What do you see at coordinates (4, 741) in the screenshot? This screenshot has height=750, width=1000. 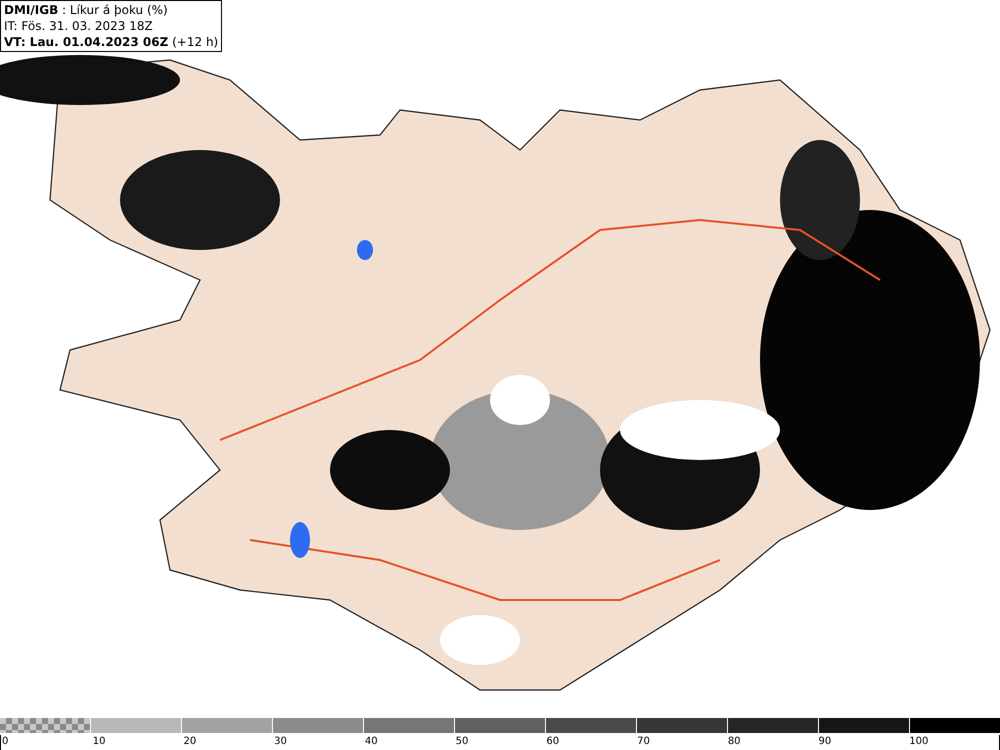 I see `legend-label: 0` at bounding box center [4, 741].